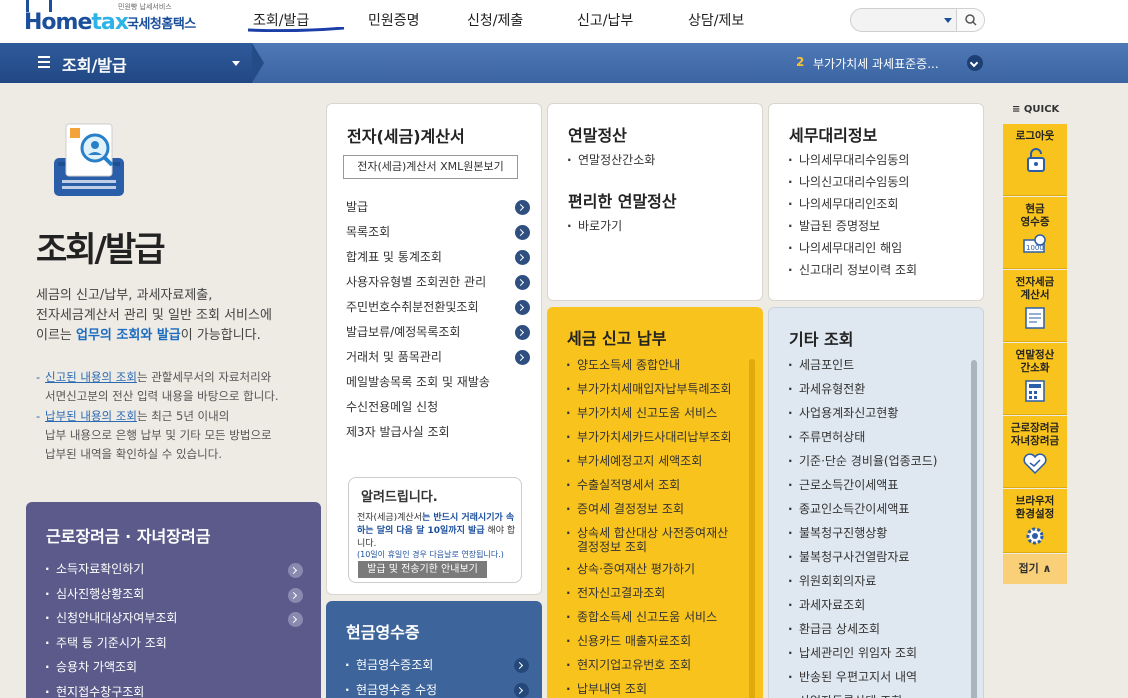  Describe the element at coordinates (161, 24) in the screenshot. I see `logo-korean-name: 국세청홈택스` at that location.